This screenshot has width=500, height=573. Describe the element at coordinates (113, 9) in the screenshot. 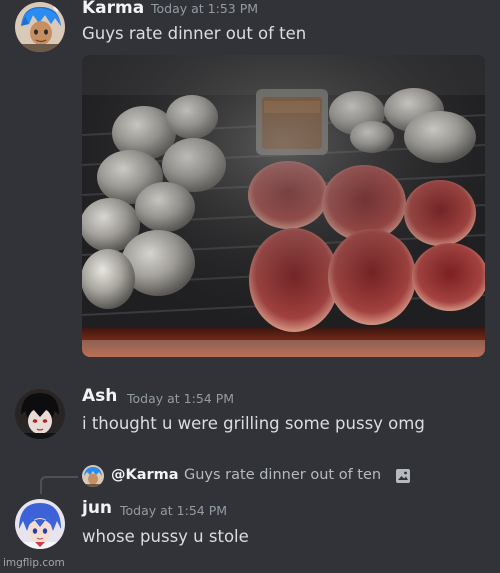

I see `username: Karma` at that location.